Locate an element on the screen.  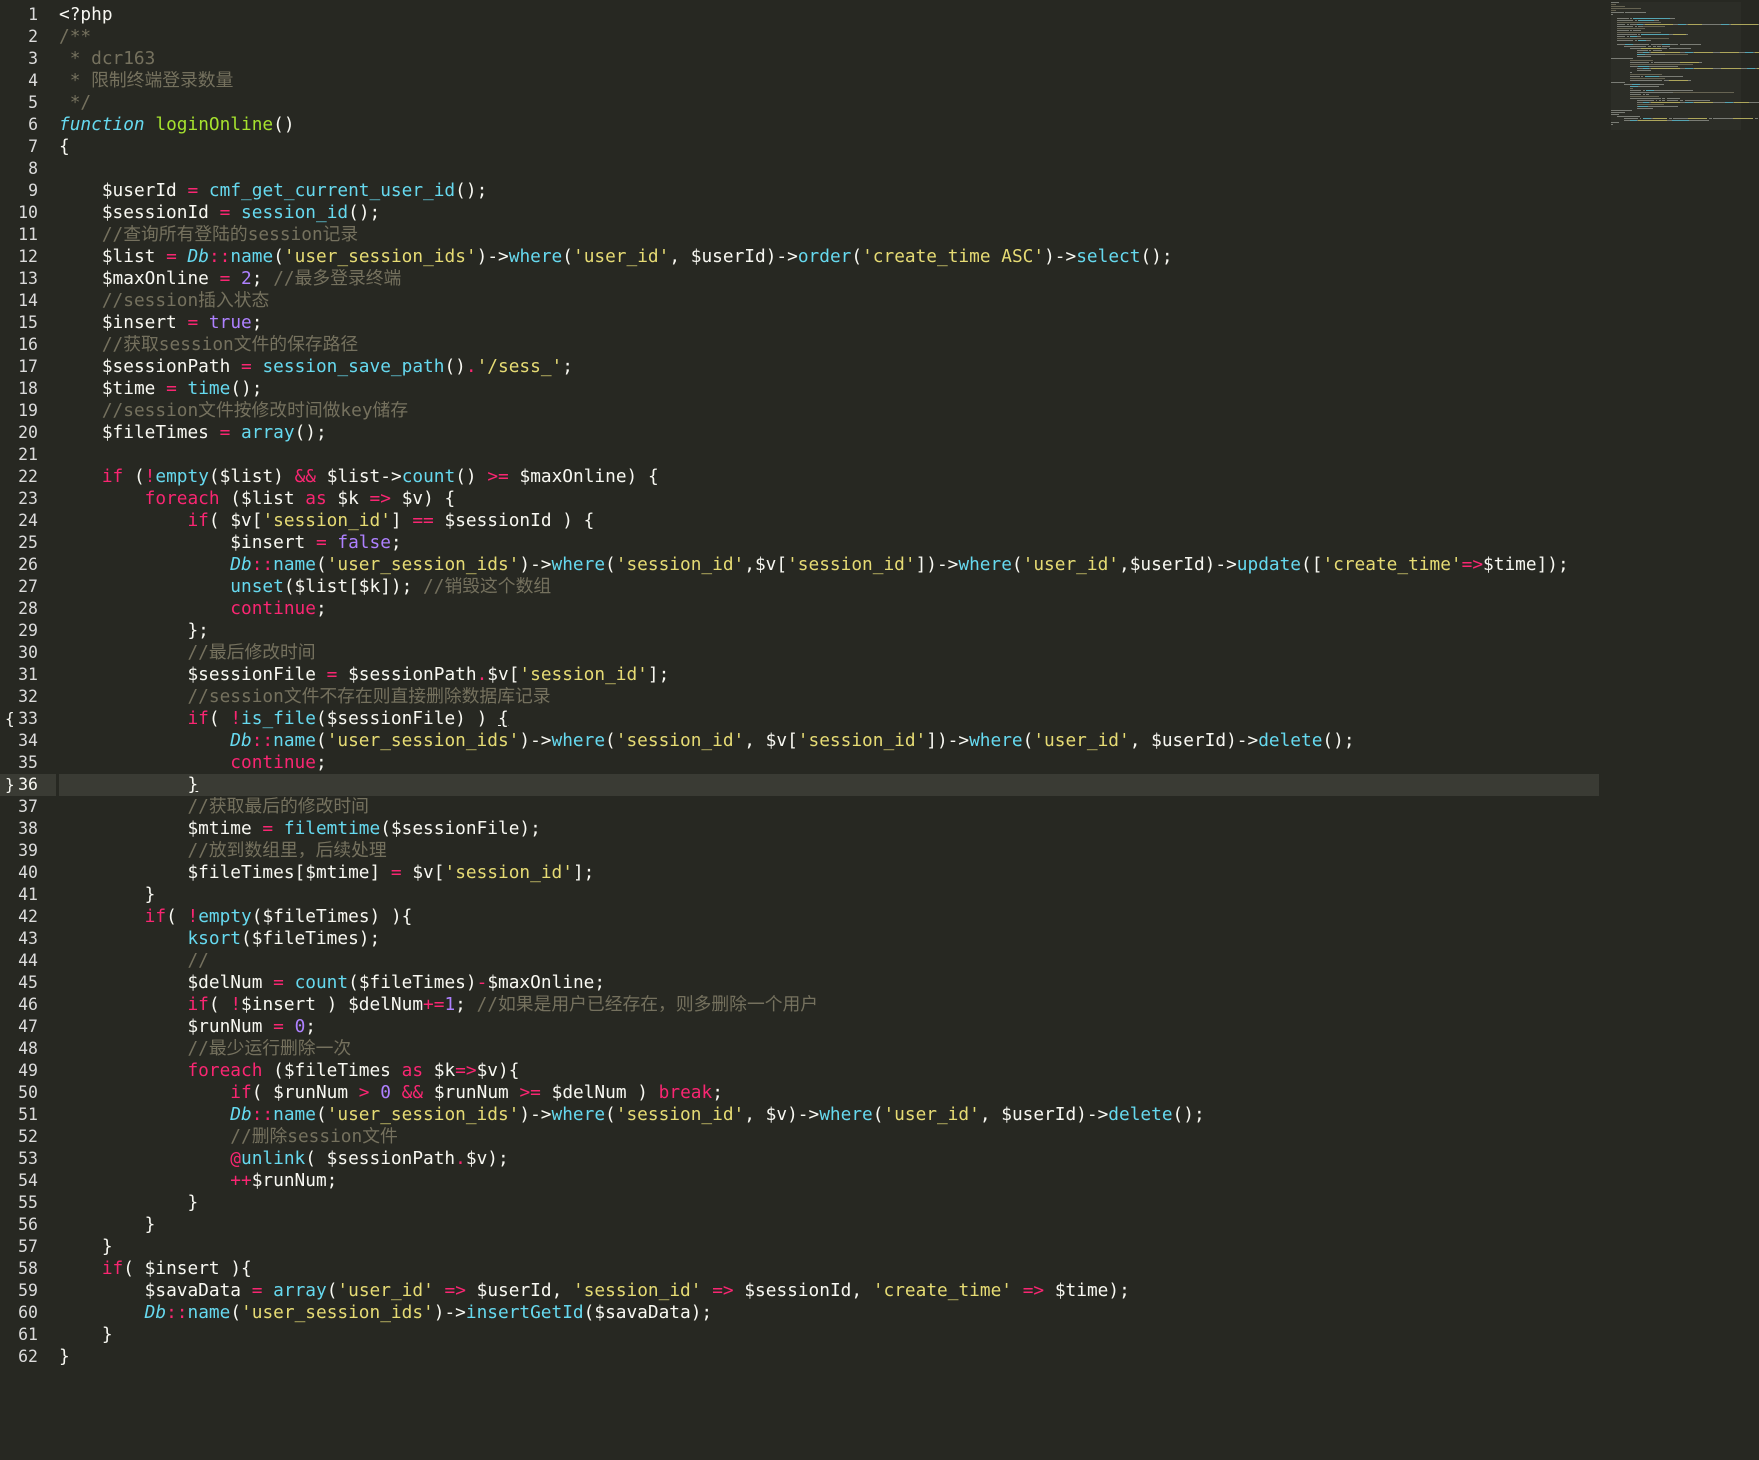
code-line: * dcr163 is located at coordinates (107, 59).